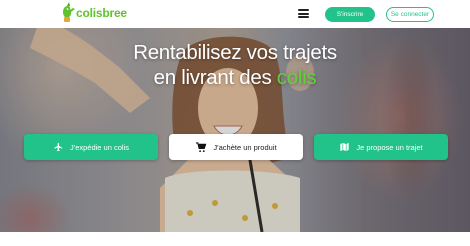  What do you see at coordinates (58, 147) in the screenshot?
I see `plane-icon` at bounding box center [58, 147].